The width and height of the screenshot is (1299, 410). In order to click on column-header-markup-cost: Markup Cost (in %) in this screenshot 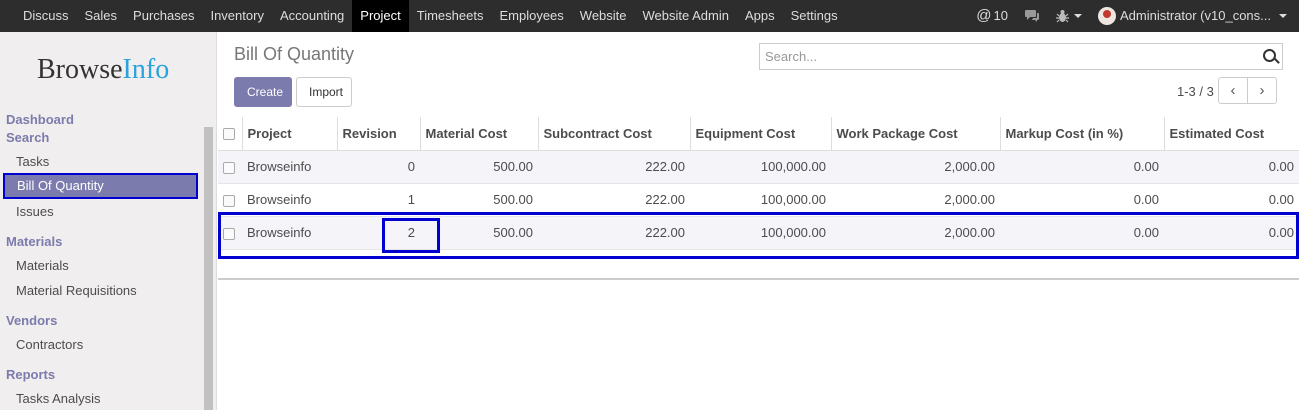, I will do `click(1081, 134)`.